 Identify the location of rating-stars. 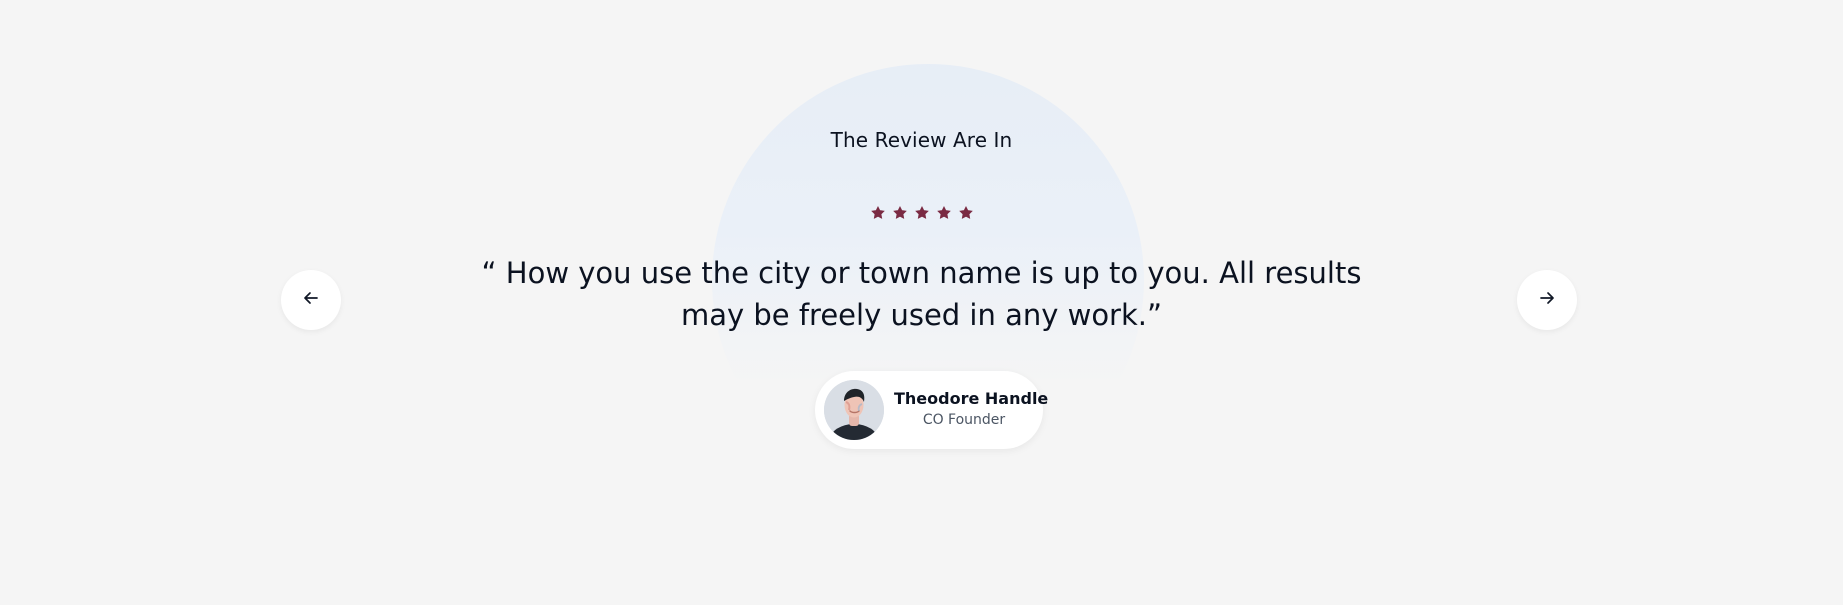
(921, 213).